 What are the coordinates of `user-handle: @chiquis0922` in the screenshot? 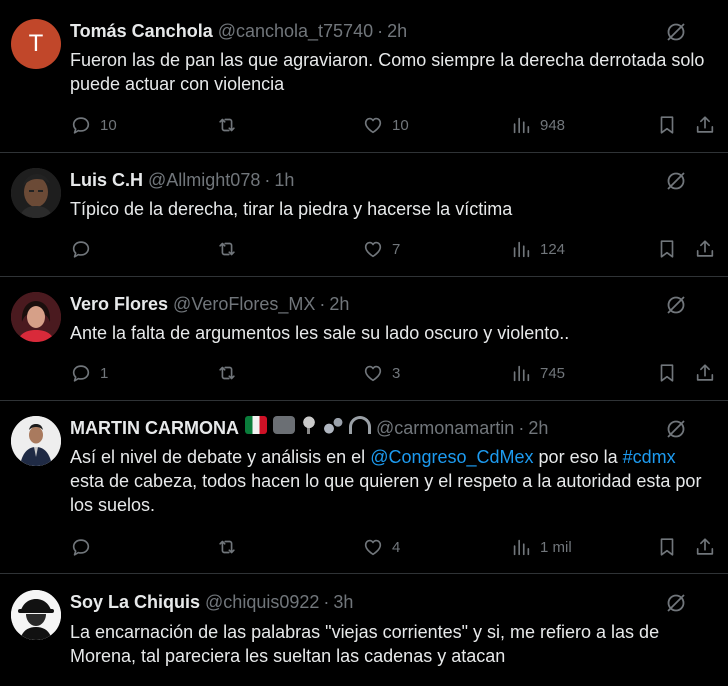 It's located at (262, 602).